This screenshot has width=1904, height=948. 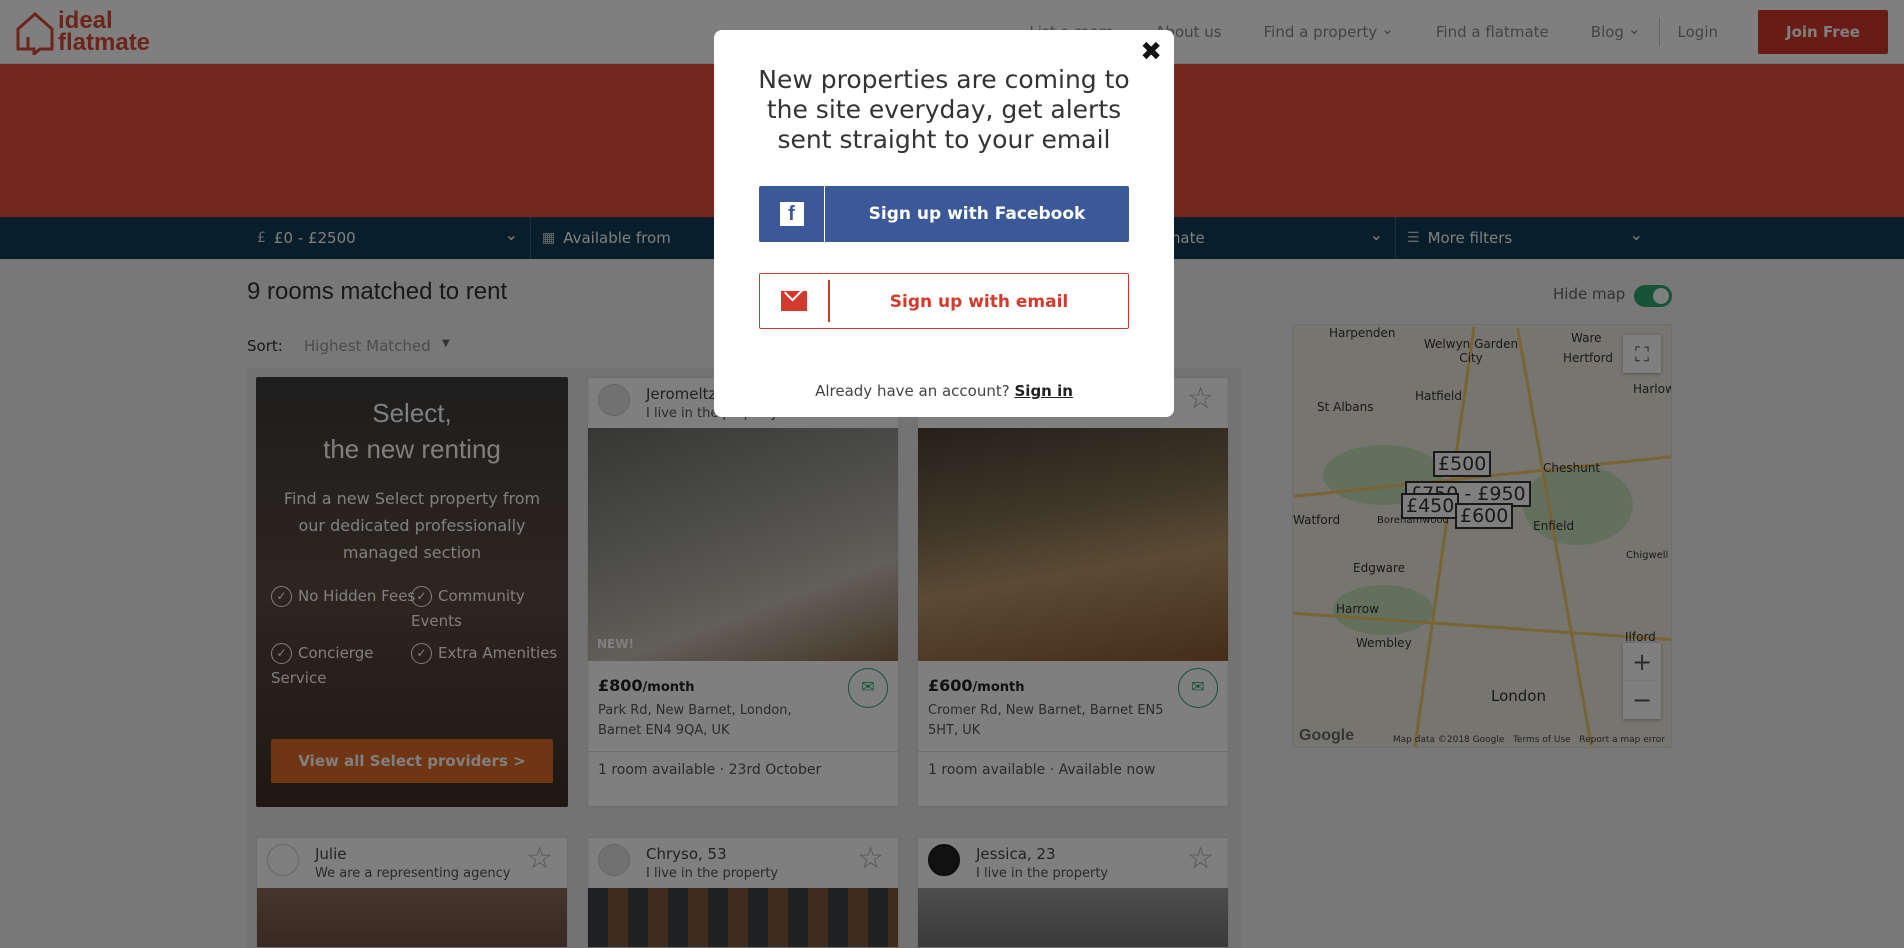 I want to click on envelope-icon, so click(x=795, y=301).